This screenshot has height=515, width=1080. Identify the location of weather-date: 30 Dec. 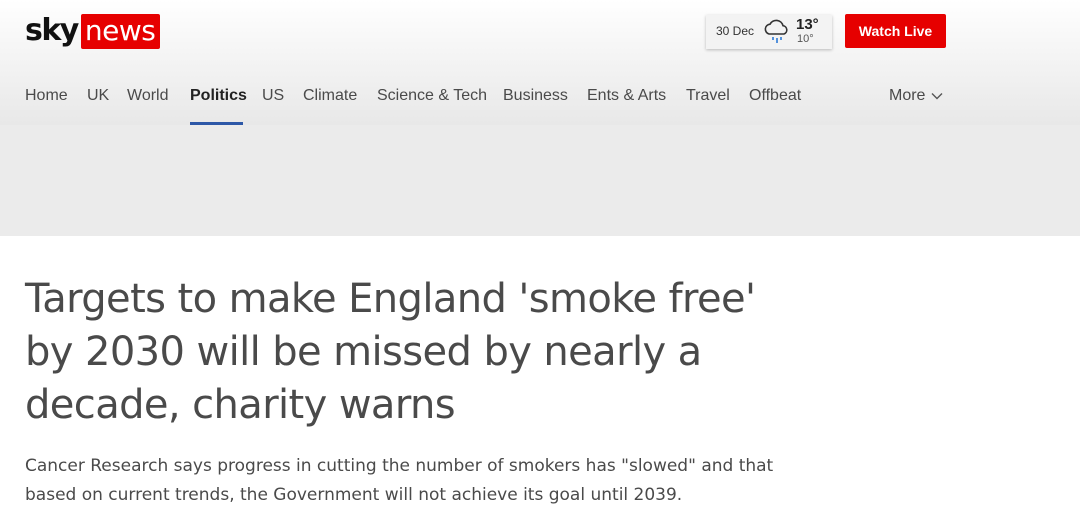
(735, 31).